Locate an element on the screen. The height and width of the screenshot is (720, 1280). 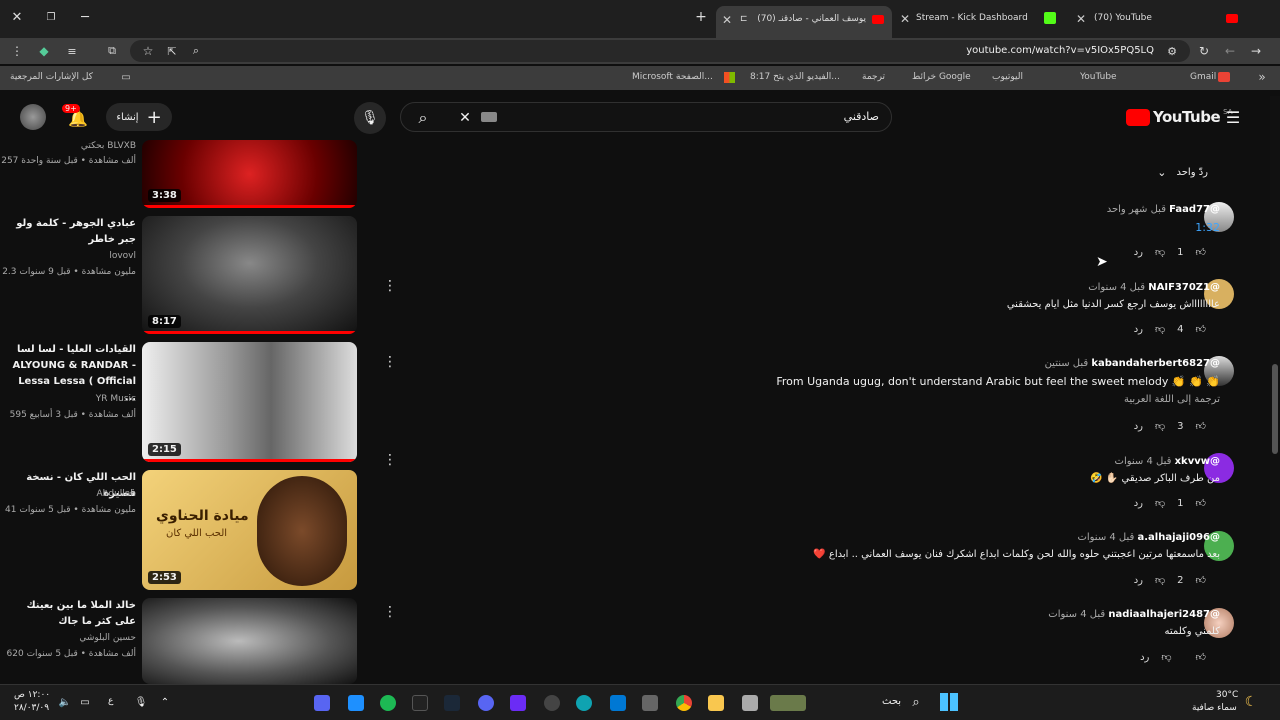
microphone-icon: 🎙 is located at coordinates (370, 118).